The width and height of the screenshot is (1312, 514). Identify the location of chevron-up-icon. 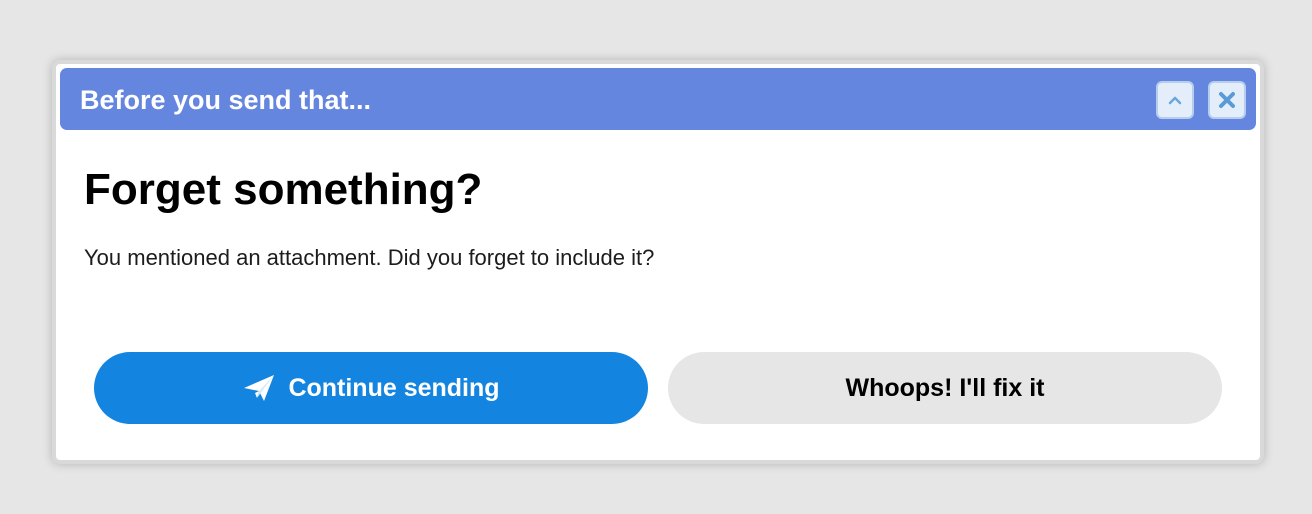
(1175, 100).